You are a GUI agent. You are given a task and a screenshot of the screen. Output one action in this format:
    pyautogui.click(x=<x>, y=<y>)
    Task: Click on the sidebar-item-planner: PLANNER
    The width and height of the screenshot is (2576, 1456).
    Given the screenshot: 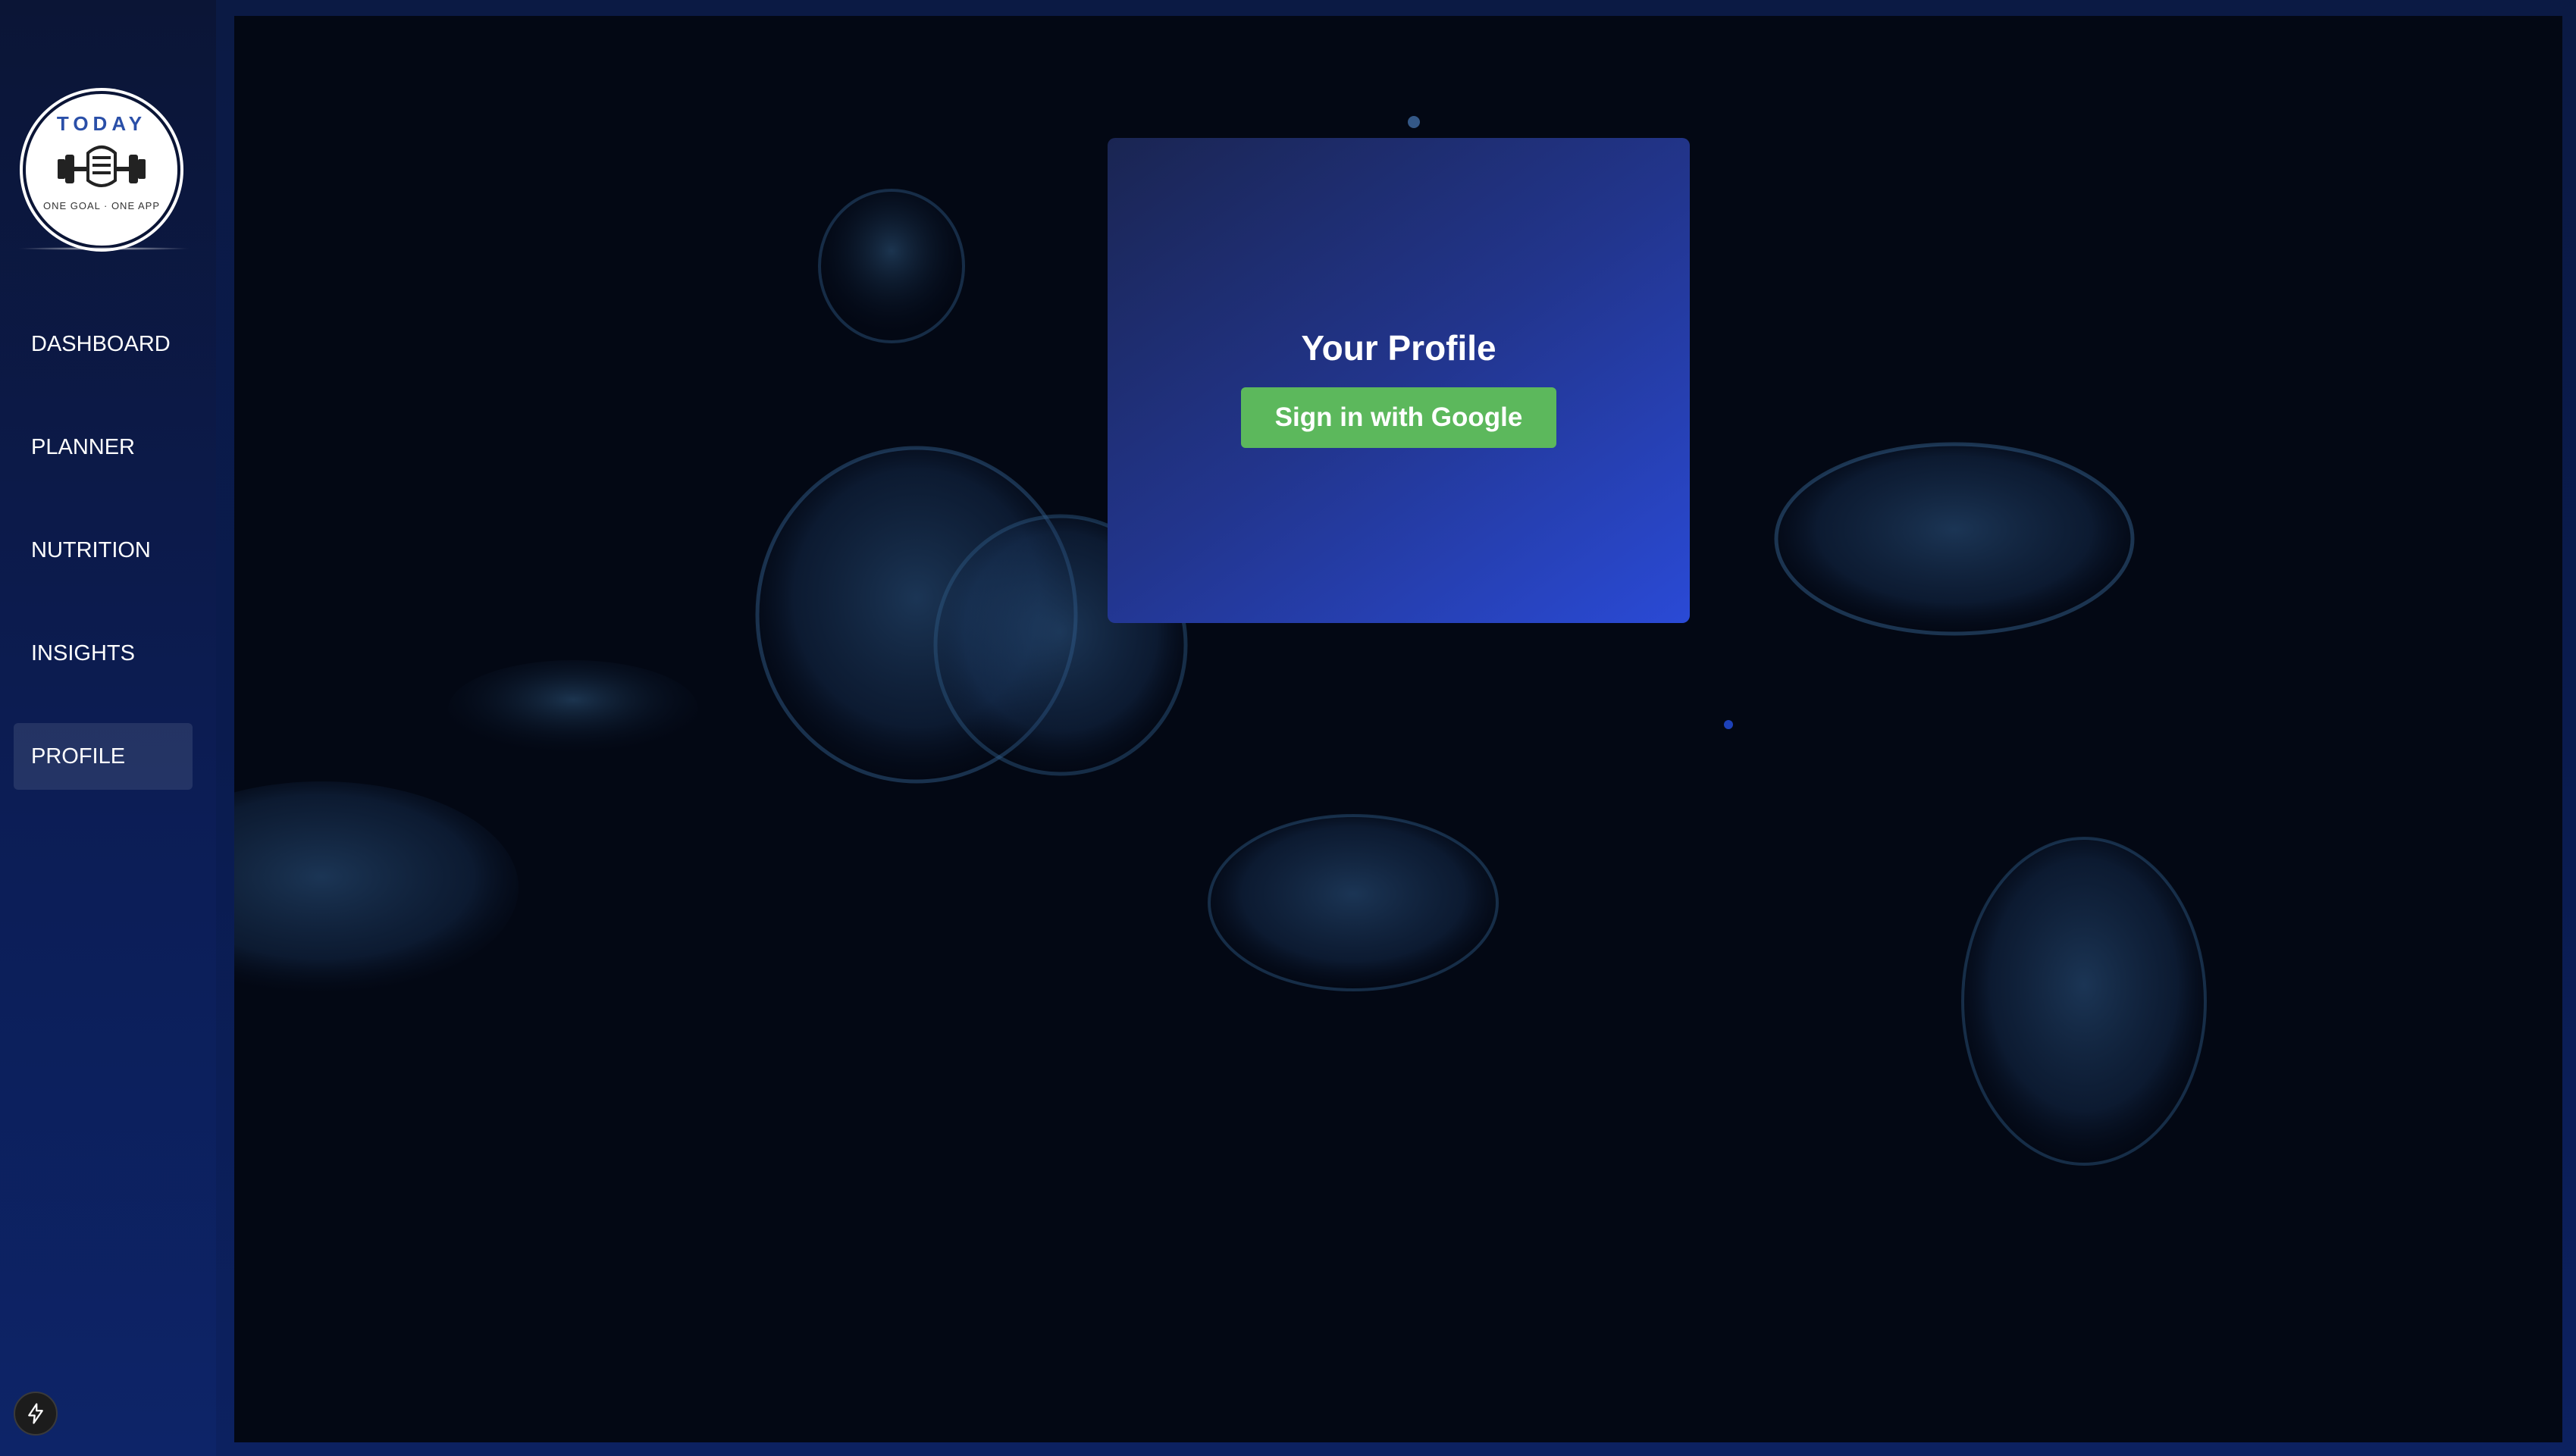 What is the action you would take?
    pyautogui.click(x=104, y=447)
    